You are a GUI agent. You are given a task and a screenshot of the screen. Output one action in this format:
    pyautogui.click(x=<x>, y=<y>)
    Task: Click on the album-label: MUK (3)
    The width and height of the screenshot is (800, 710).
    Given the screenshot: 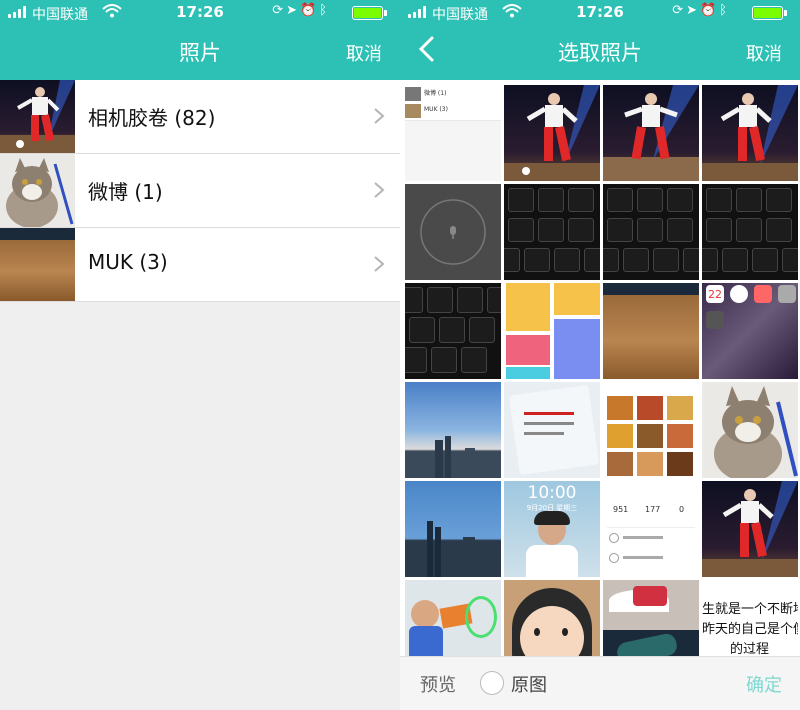 What is the action you would take?
    pyautogui.click(x=128, y=262)
    